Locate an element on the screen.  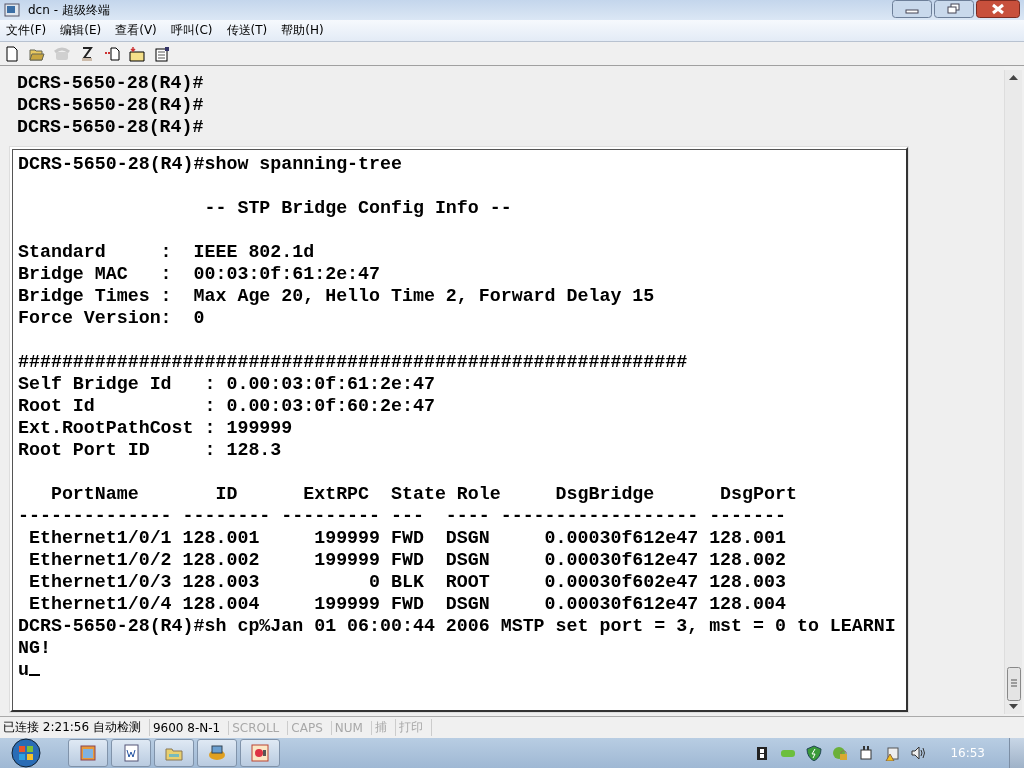
scroll-thumb is located at coordinates (1013, 684).